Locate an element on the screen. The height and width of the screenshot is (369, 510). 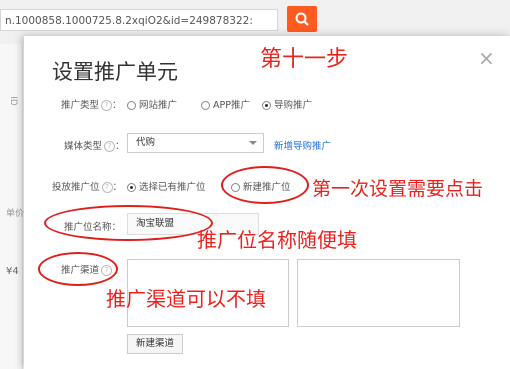
background-price-value: ¥4 is located at coordinates (12, 271).